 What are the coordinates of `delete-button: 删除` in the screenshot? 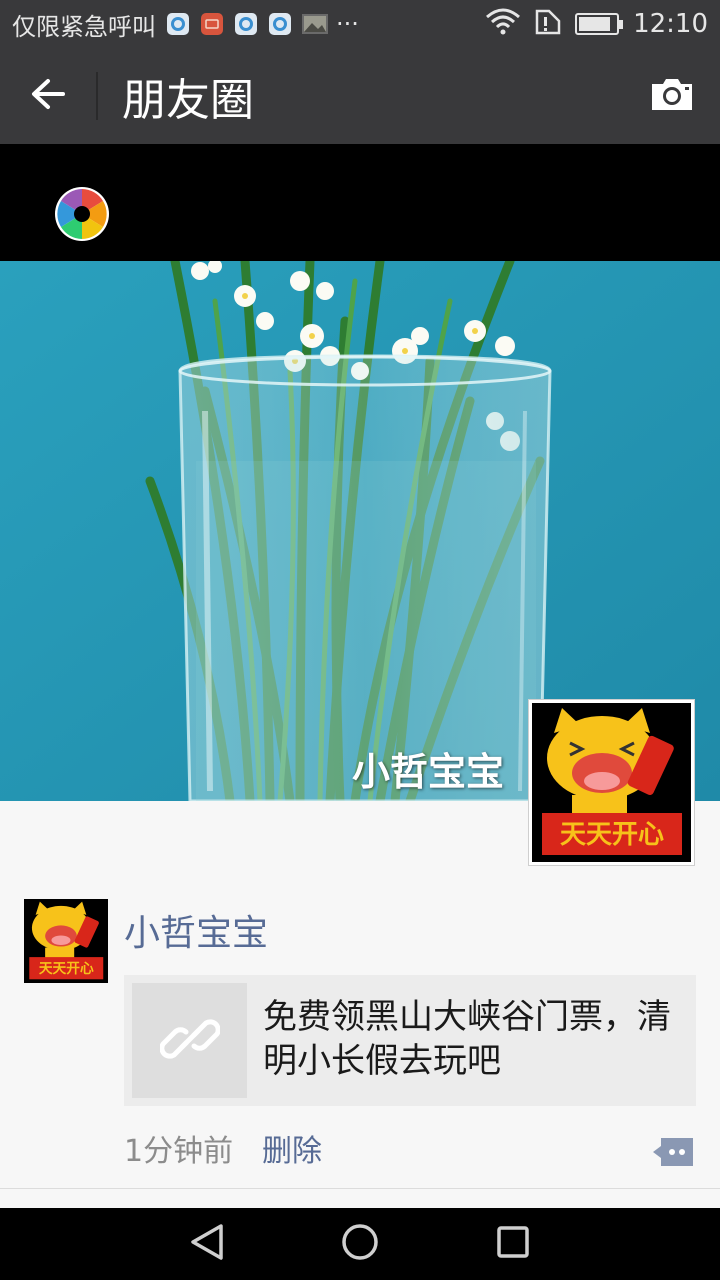 It's located at (292, 1148).